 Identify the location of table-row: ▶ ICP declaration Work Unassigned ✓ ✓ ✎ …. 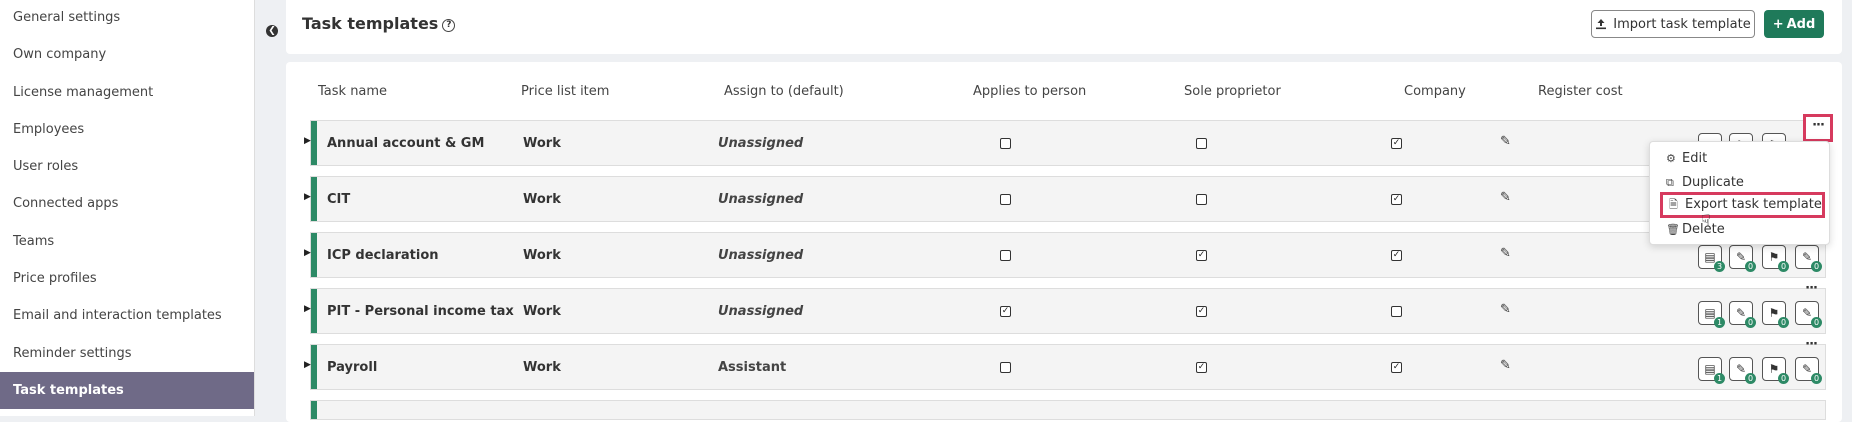
(1065, 255).